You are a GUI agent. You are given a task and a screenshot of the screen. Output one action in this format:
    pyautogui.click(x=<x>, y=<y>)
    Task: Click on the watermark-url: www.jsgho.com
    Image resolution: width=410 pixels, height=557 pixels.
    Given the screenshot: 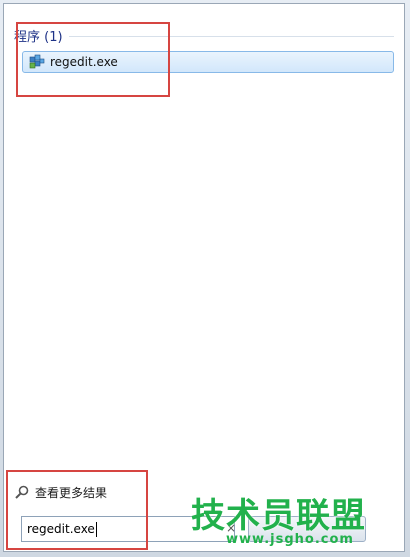 What is the action you would take?
    pyautogui.click(x=290, y=539)
    